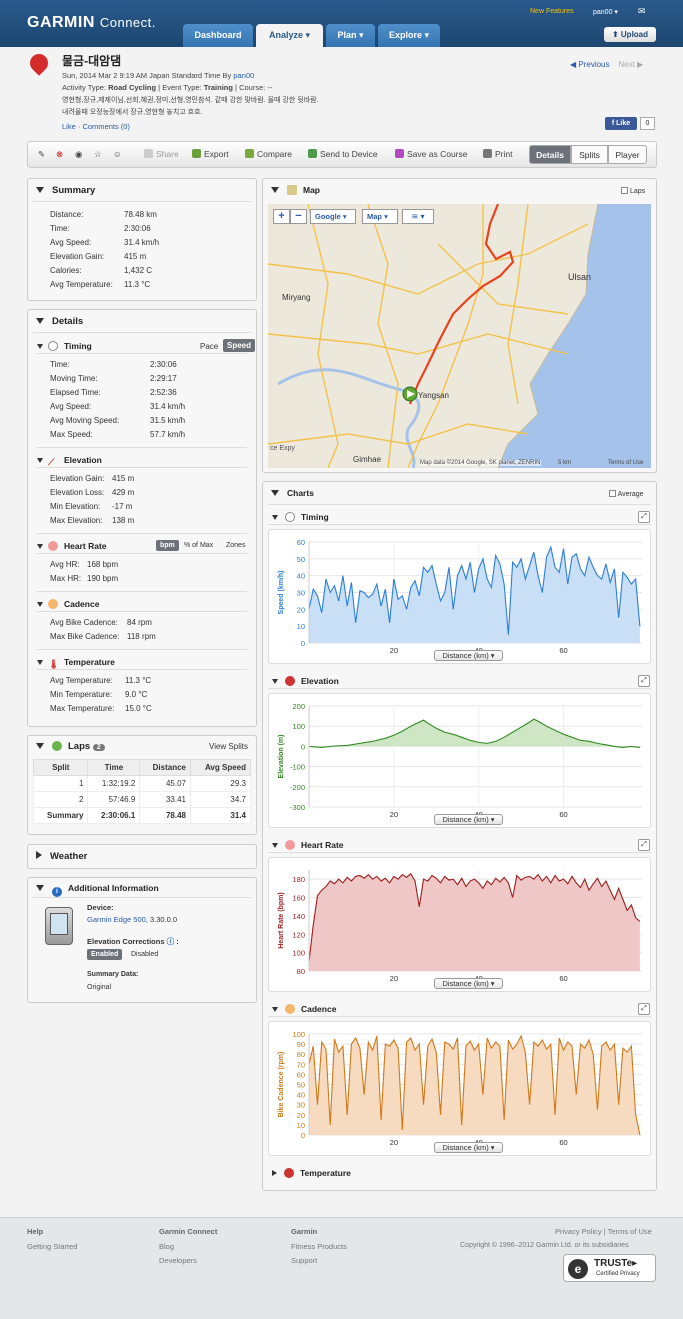 The image size is (683, 1319). What do you see at coordinates (51, 462) in the screenshot?
I see `elevation-icon: ⟋` at bounding box center [51, 462].